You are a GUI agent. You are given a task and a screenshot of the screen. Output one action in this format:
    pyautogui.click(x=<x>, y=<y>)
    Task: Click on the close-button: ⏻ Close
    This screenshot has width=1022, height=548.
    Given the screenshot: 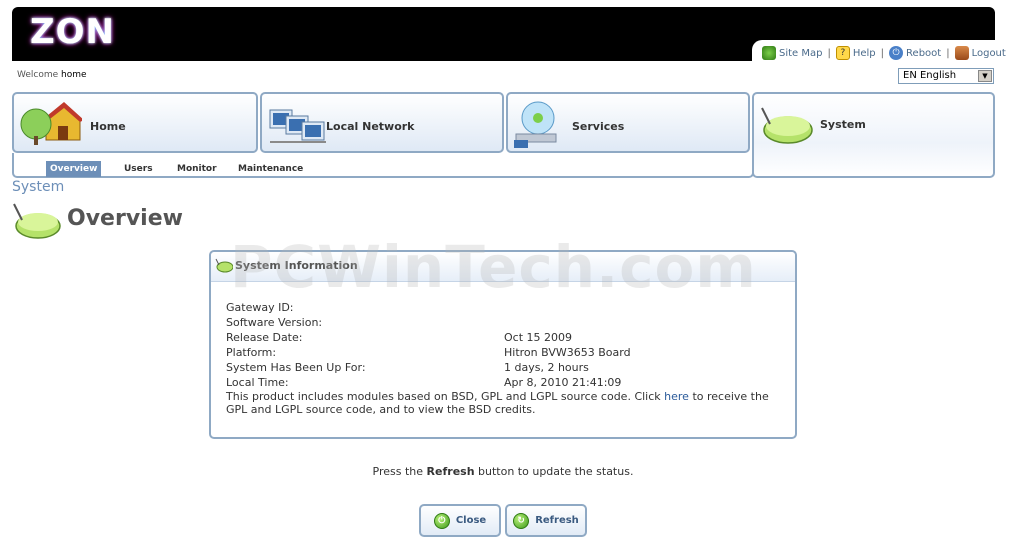 What is the action you would take?
    pyautogui.click(x=460, y=520)
    